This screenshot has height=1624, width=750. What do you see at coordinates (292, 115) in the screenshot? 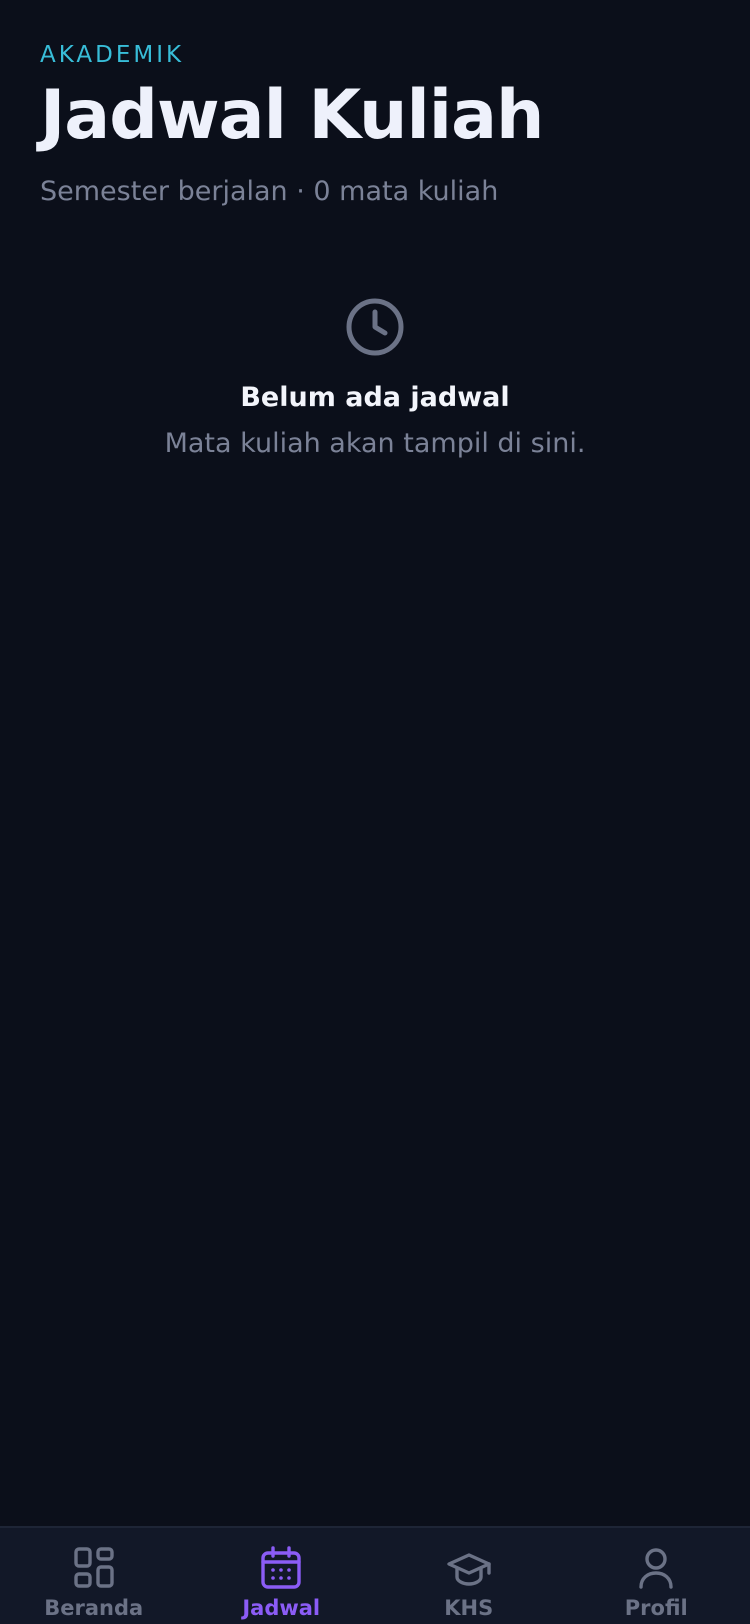
I see `page-title: Jadwal Kuliah` at bounding box center [292, 115].